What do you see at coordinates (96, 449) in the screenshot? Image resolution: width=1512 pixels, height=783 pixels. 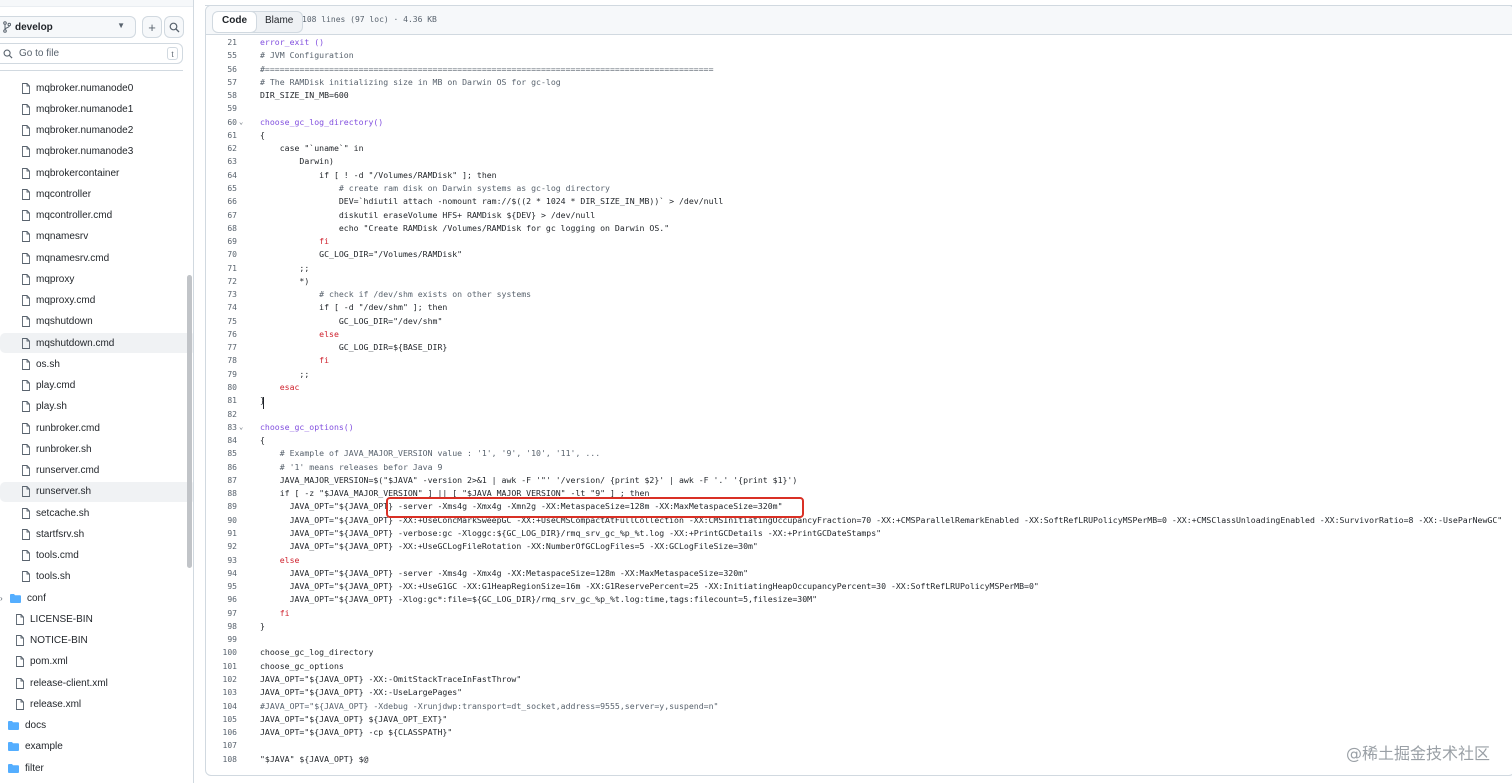 I see `tree-file: runbroker.sh` at bounding box center [96, 449].